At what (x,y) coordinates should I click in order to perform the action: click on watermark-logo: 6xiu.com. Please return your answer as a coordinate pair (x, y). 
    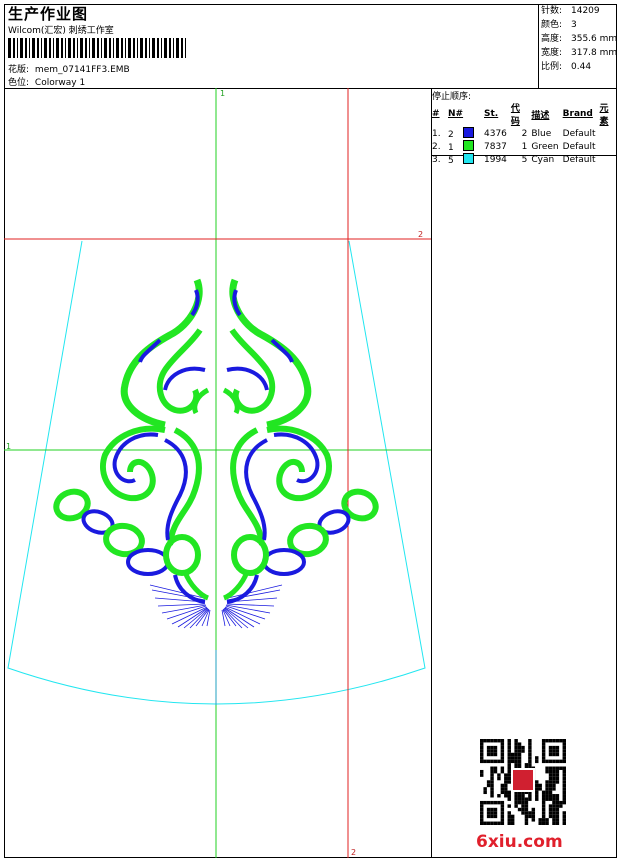
    Looking at the image, I should click on (519, 842).